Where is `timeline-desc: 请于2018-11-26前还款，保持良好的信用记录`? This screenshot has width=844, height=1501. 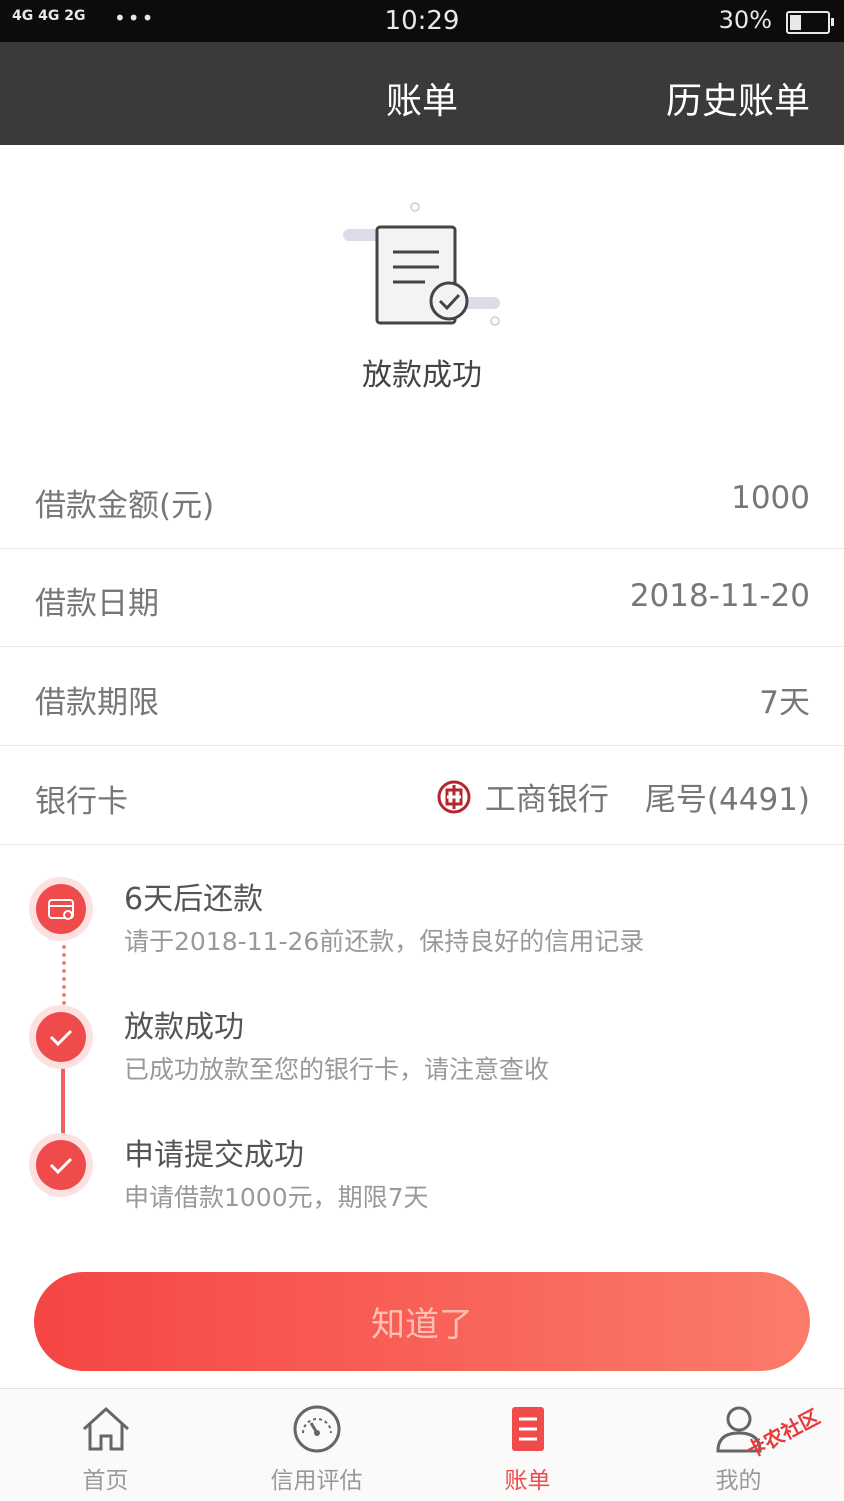 timeline-desc: 请于2018-11-26前还款，保持良好的信用记录 is located at coordinates (384, 941).